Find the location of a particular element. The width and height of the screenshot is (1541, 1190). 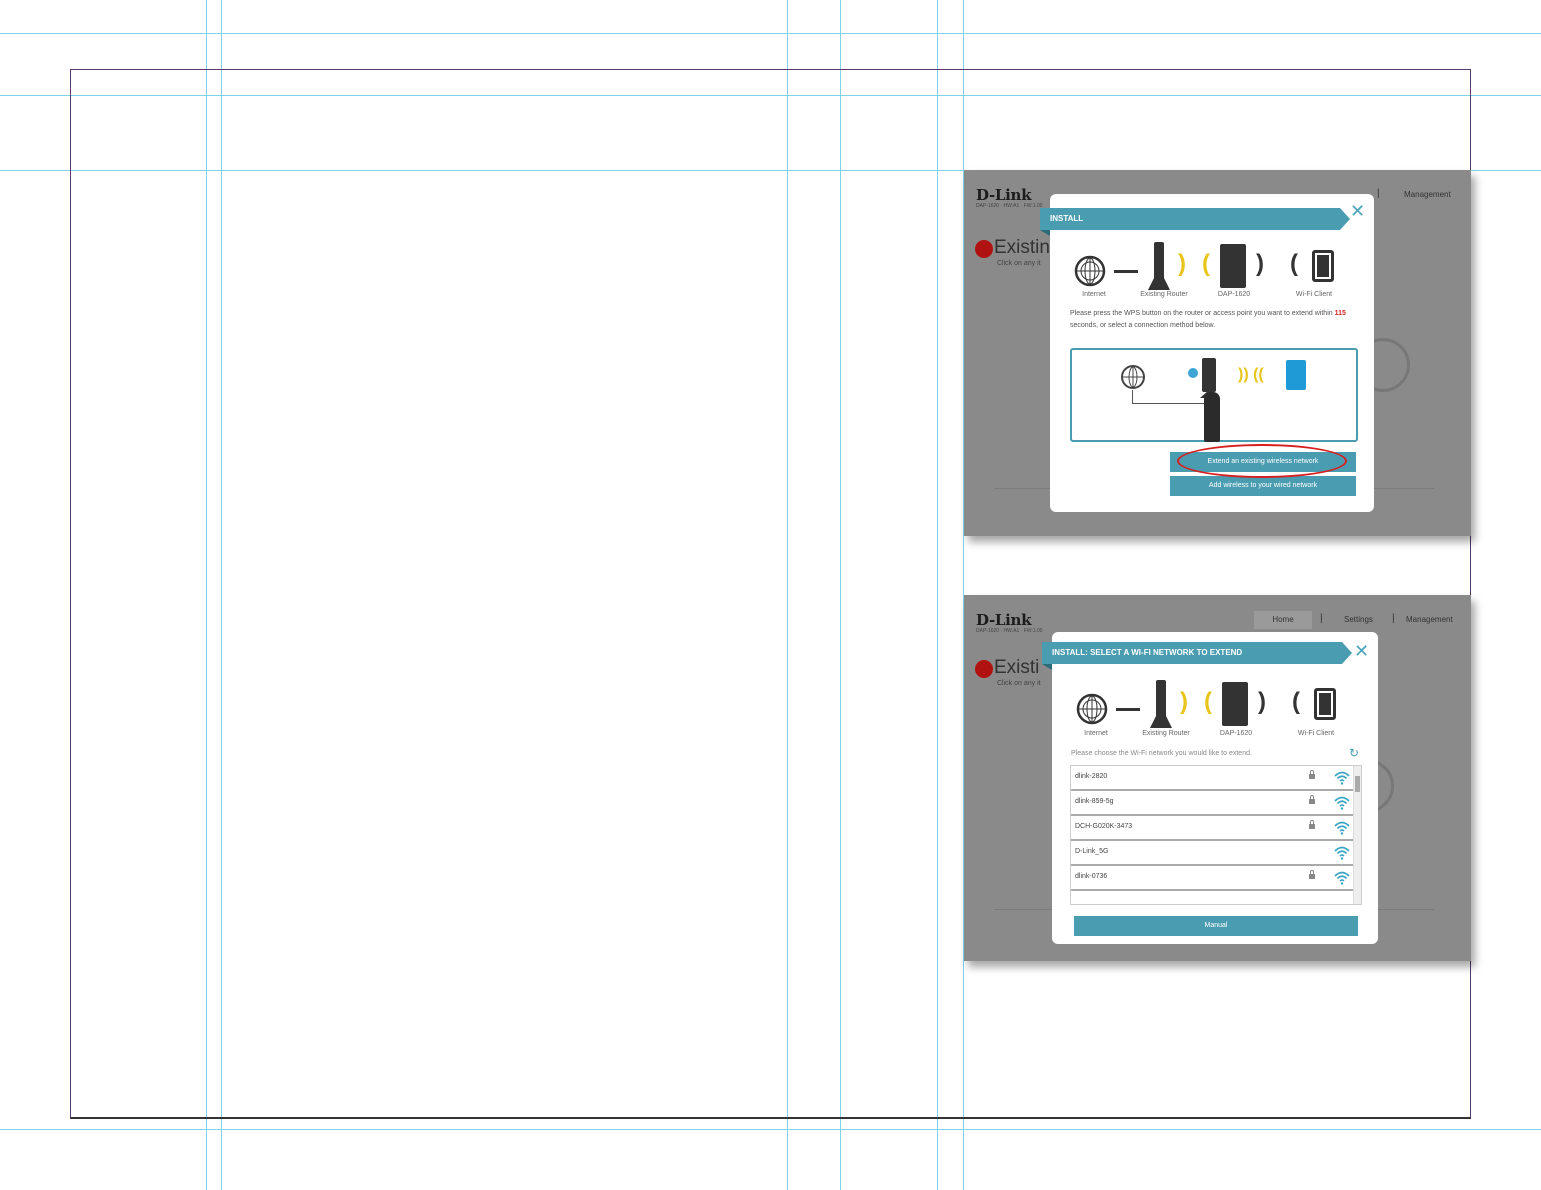

cable-line is located at coordinates (1169, 397).